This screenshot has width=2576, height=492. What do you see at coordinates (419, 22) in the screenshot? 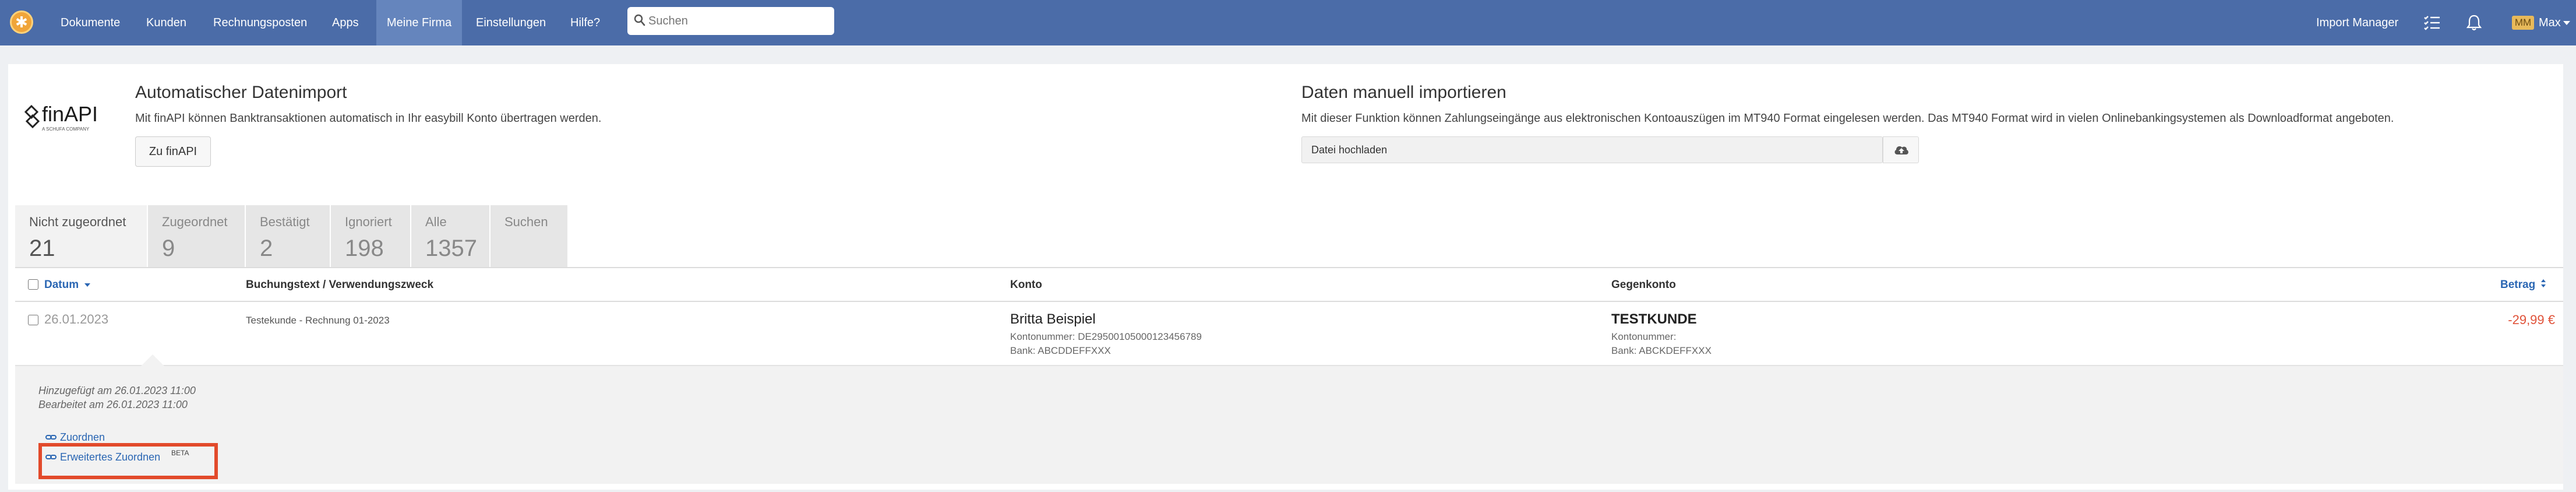
I see `nav-item-meine-firma: Meine Firma` at bounding box center [419, 22].